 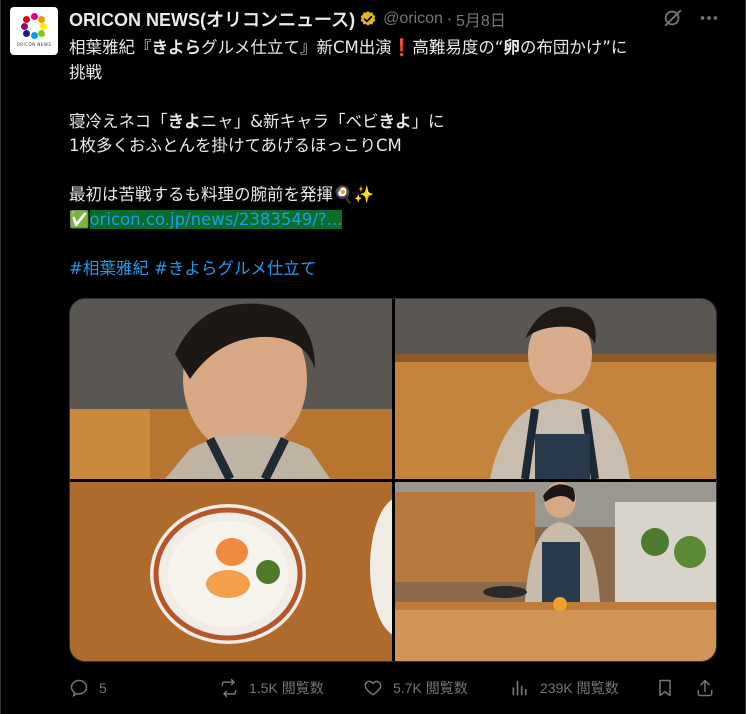 What do you see at coordinates (79, 219) in the screenshot?
I see `check-mark-icon: ✅` at bounding box center [79, 219].